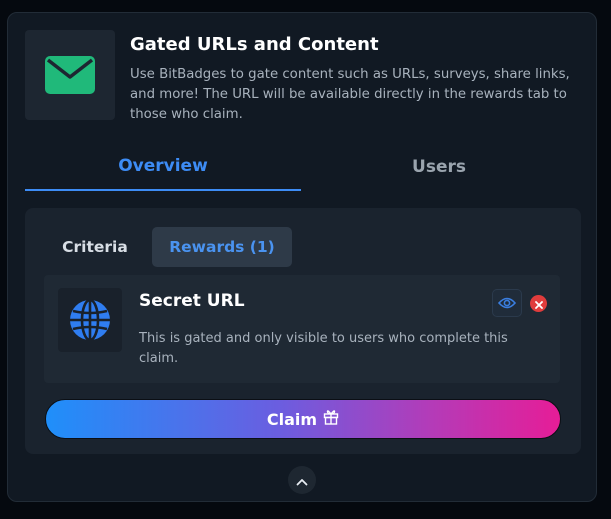 Image resolution: width=611 pixels, height=519 pixels. I want to click on card-title: Gated URLs and Content, so click(254, 44).